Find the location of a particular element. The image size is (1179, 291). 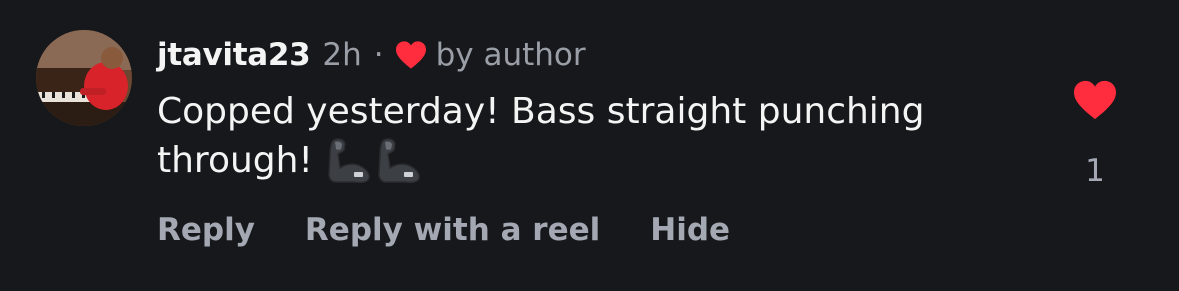

reply-button: Reply is located at coordinates (206, 230).